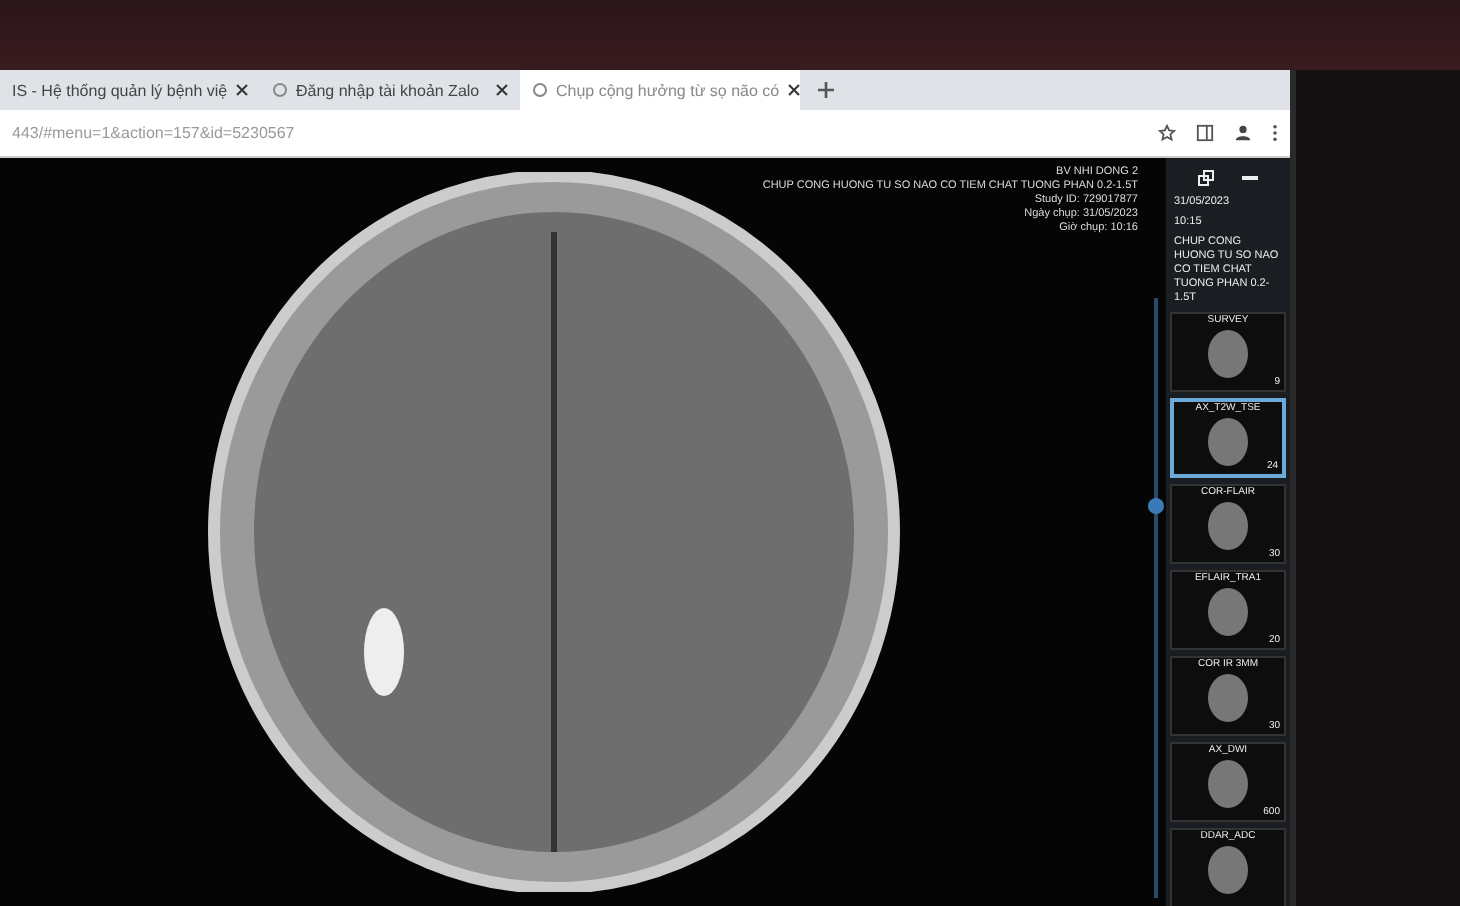  I want to click on browser-tab: Chụp cộng hưởng từ sọ não có, so click(660, 90).